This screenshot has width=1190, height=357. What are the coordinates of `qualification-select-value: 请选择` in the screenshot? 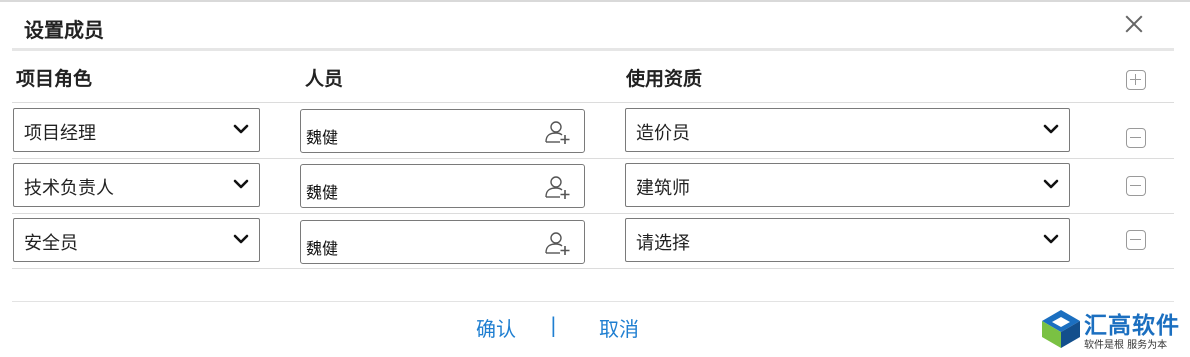 It's located at (663, 243).